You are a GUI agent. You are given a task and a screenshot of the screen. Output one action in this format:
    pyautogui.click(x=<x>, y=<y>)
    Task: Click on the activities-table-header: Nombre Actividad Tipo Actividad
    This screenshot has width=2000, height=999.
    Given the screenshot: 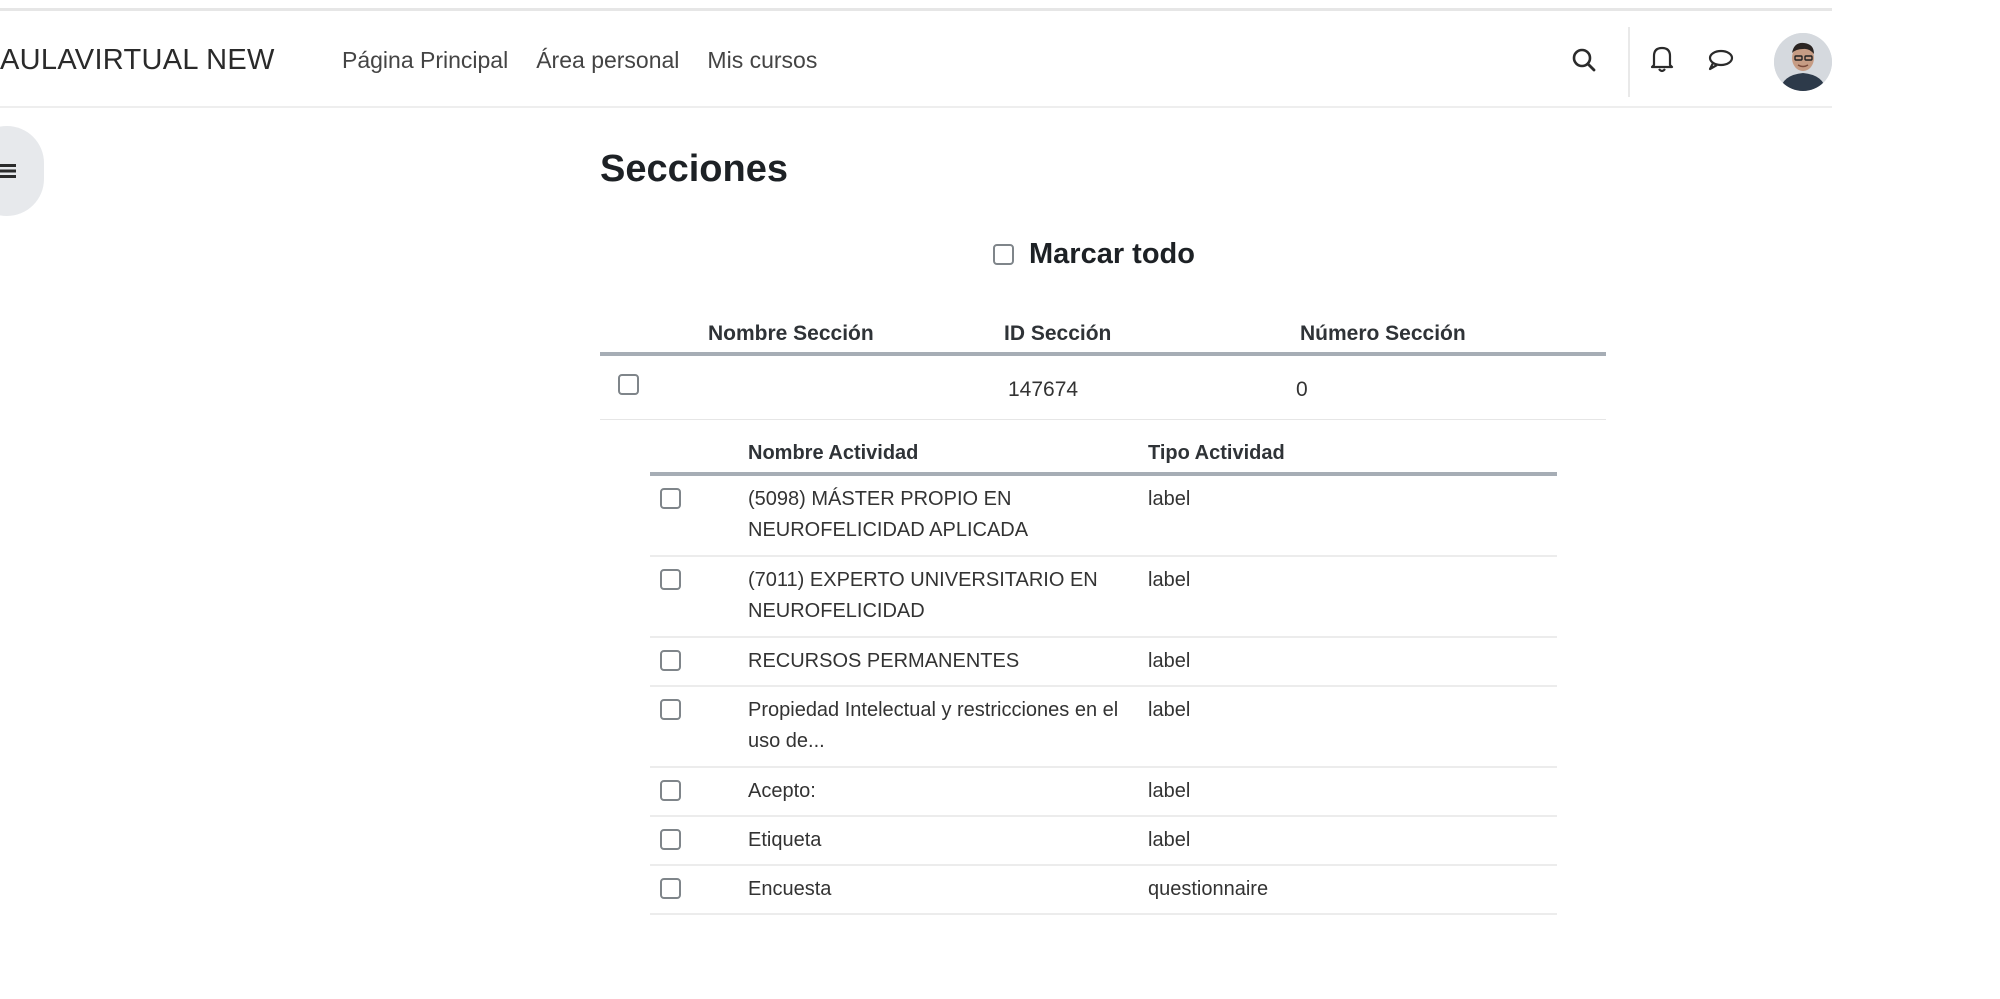 What is the action you would take?
    pyautogui.click(x=1103, y=454)
    